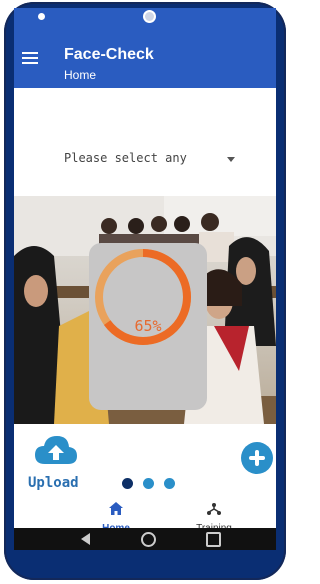 Image resolution: width=320 pixels, height=584 pixels. What do you see at coordinates (53, 483) in the screenshot?
I see `upload-button-label: Upload` at bounding box center [53, 483].